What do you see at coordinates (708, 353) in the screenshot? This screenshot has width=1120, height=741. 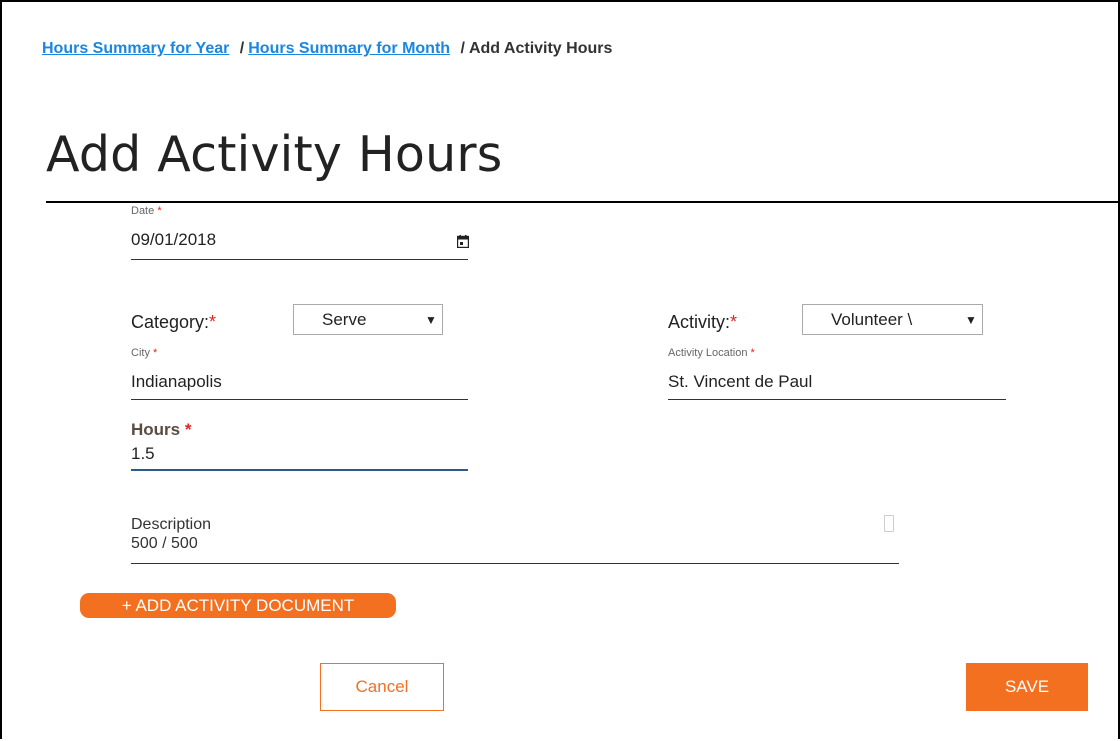 I see `location-label: Activity Location` at bounding box center [708, 353].